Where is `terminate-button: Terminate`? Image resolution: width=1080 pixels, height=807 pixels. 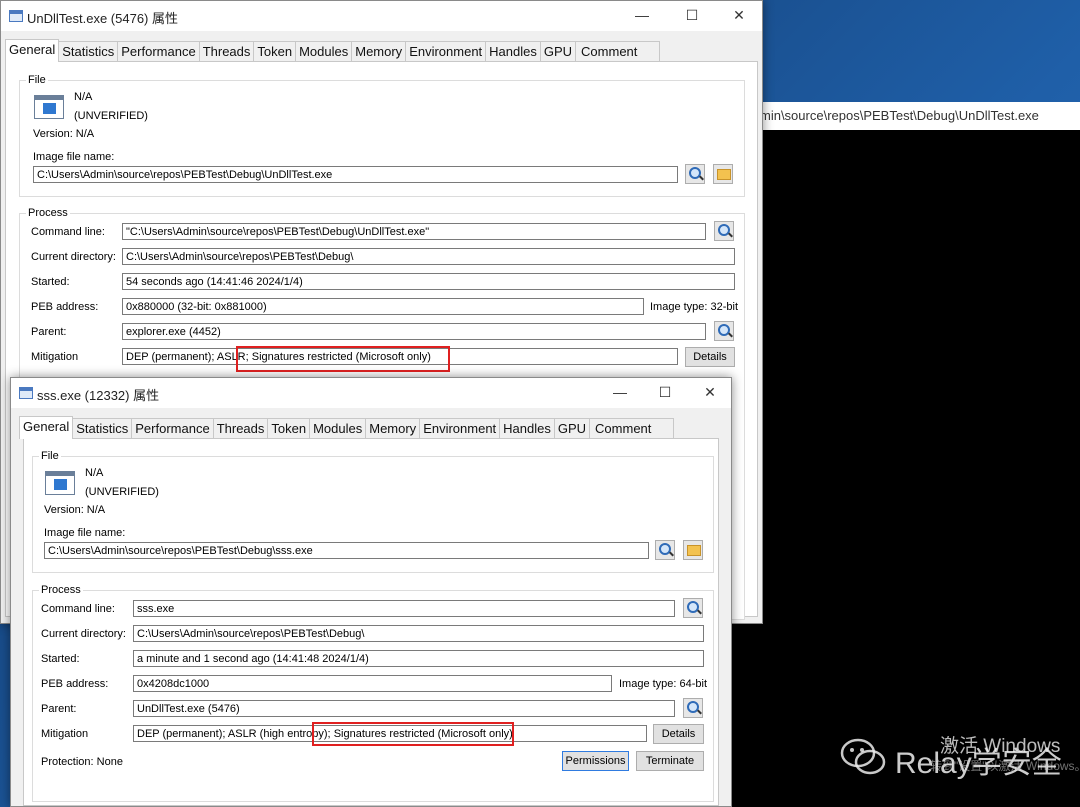
terminate-button: Terminate is located at coordinates (670, 761).